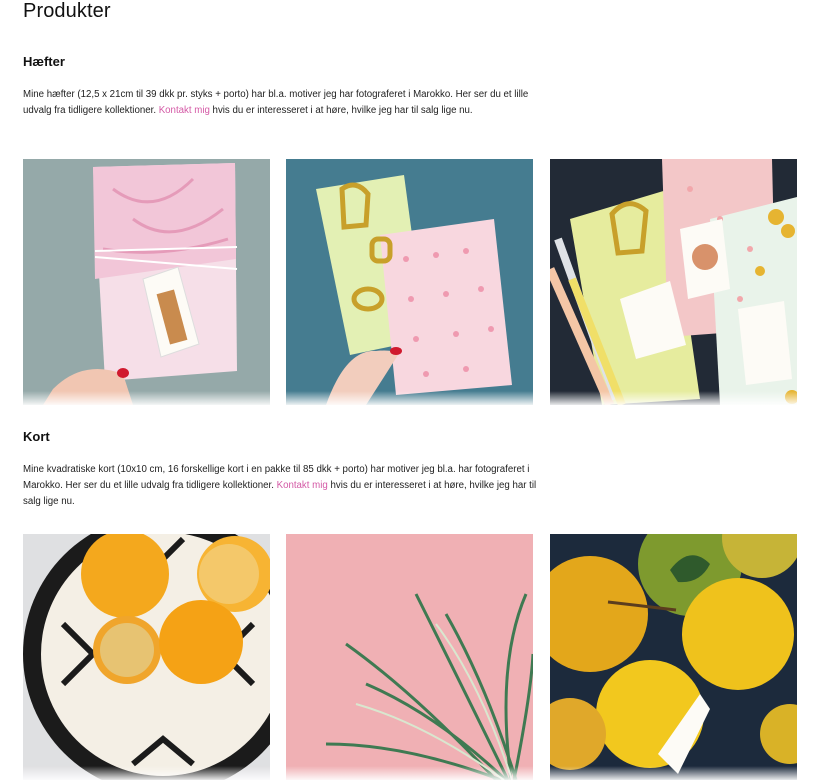 This screenshot has height=780, width=817. What do you see at coordinates (36, 436) in the screenshot?
I see `section-title-kort: Kort` at bounding box center [36, 436].